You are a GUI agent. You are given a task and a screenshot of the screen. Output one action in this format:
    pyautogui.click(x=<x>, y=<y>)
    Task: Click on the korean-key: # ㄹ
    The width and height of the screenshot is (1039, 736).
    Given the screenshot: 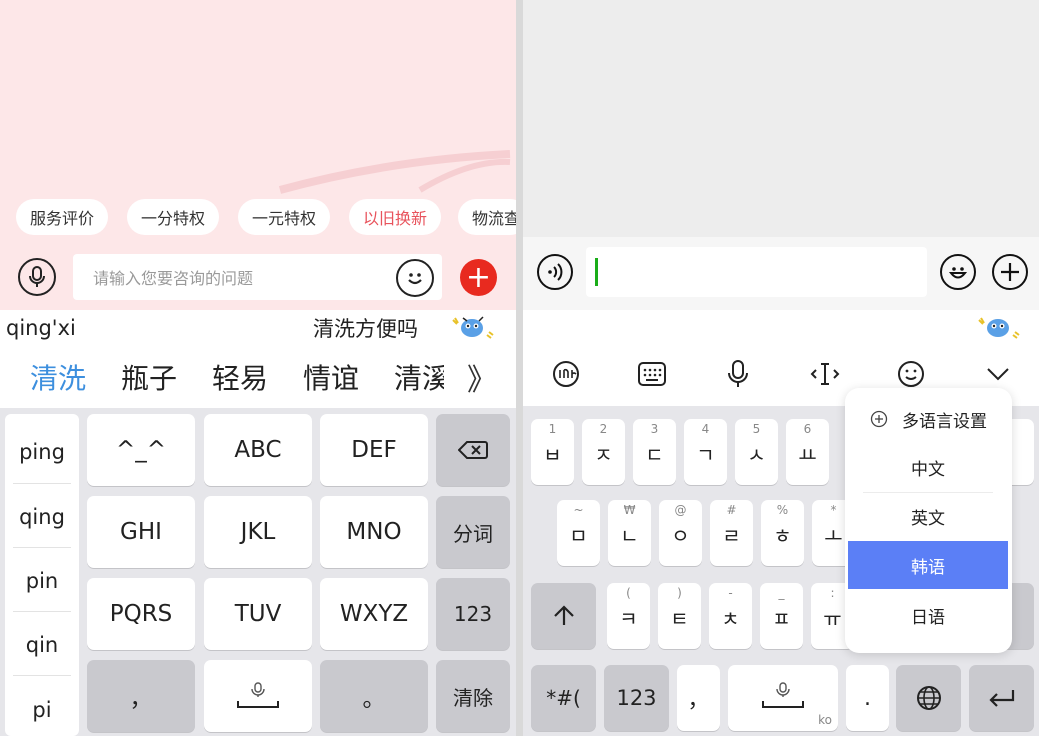 What is the action you would take?
    pyautogui.click(x=731, y=533)
    